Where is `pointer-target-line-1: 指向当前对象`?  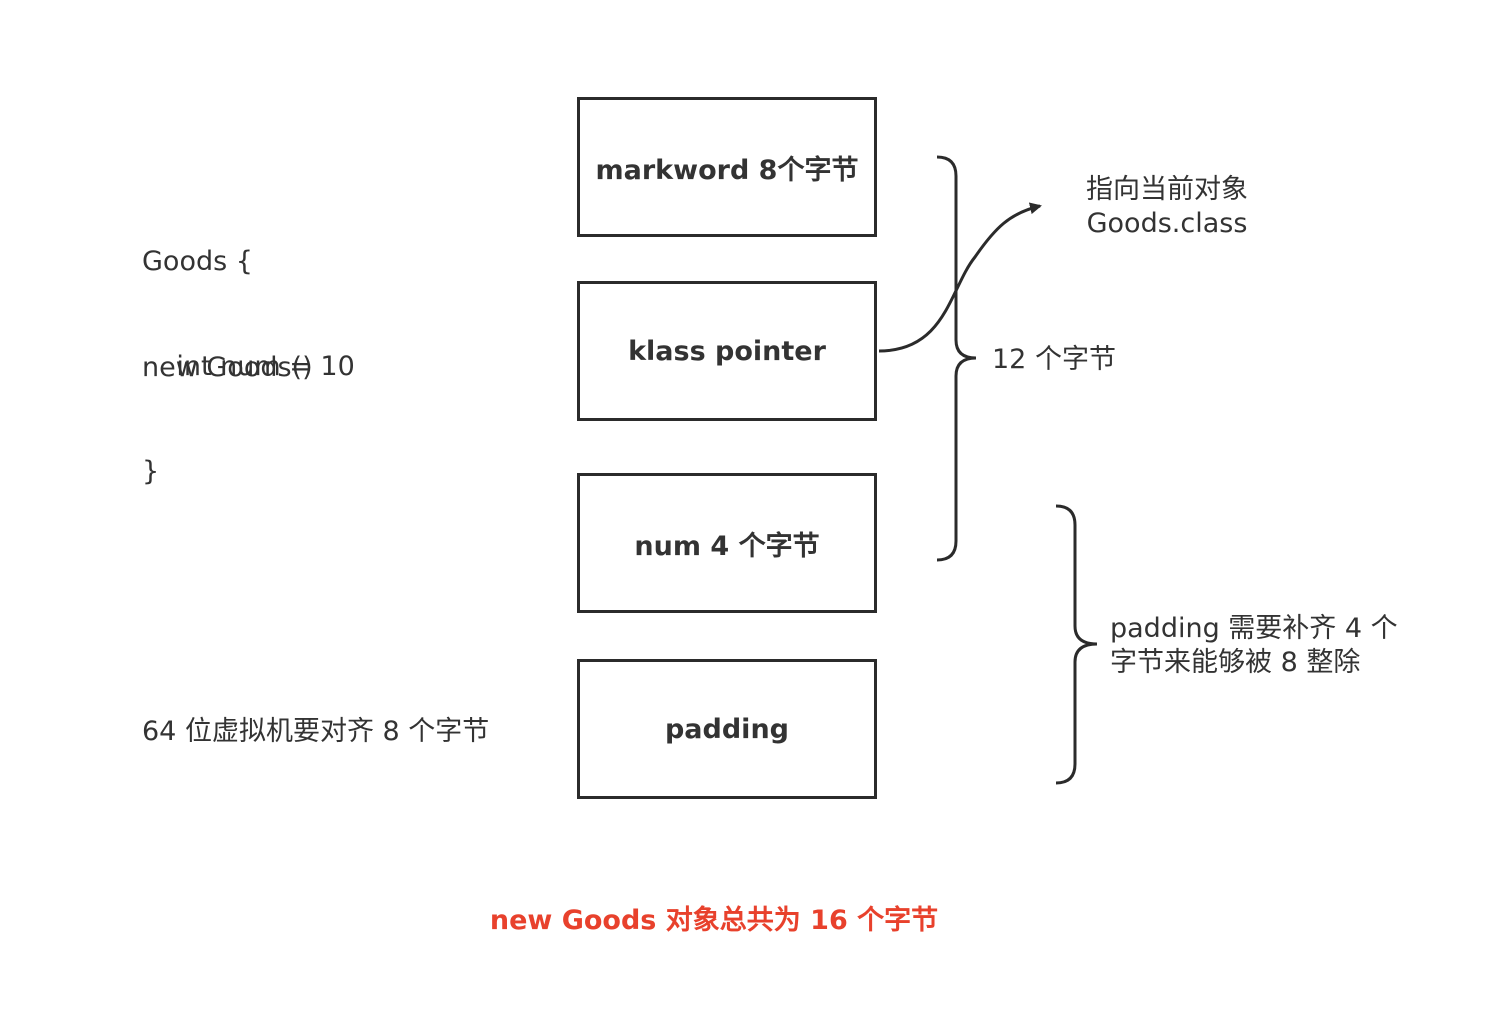 pointer-target-line-1: 指向当前对象 is located at coordinates (1167, 189).